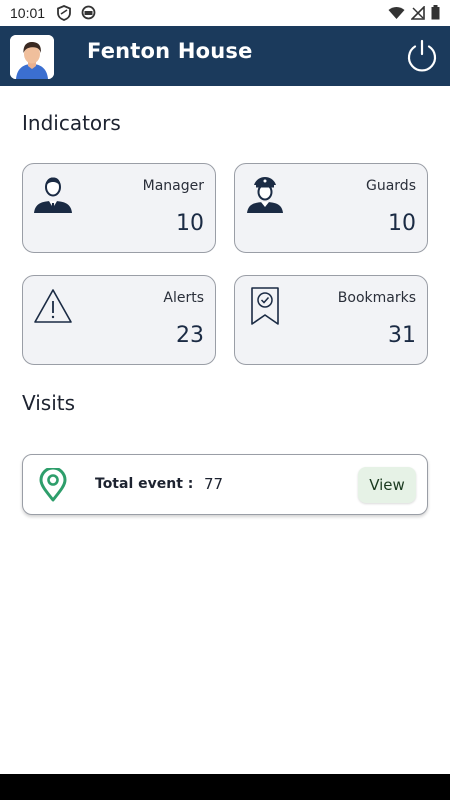 The height and width of the screenshot is (800, 450). I want to click on status-time: 10:01, so click(28, 13).